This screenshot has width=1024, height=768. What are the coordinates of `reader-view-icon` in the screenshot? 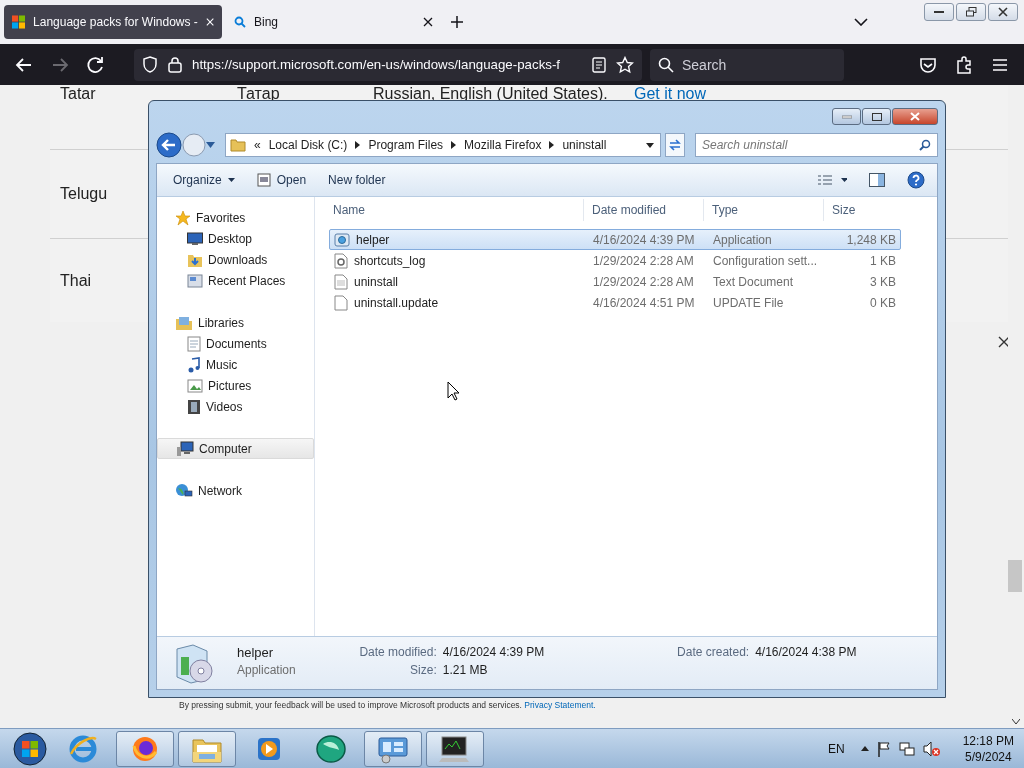 It's located at (599, 64).